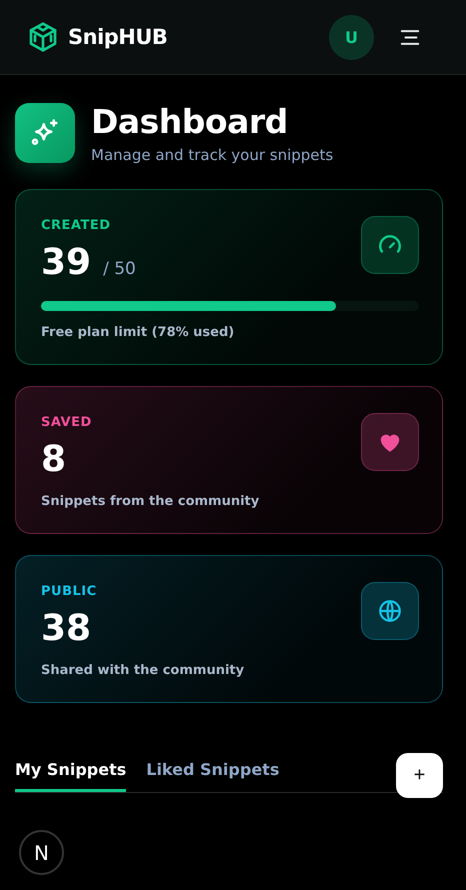  Describe the element at coordinates (119, 269) in the screenshot. I see `stat-total: / 50` at that location.